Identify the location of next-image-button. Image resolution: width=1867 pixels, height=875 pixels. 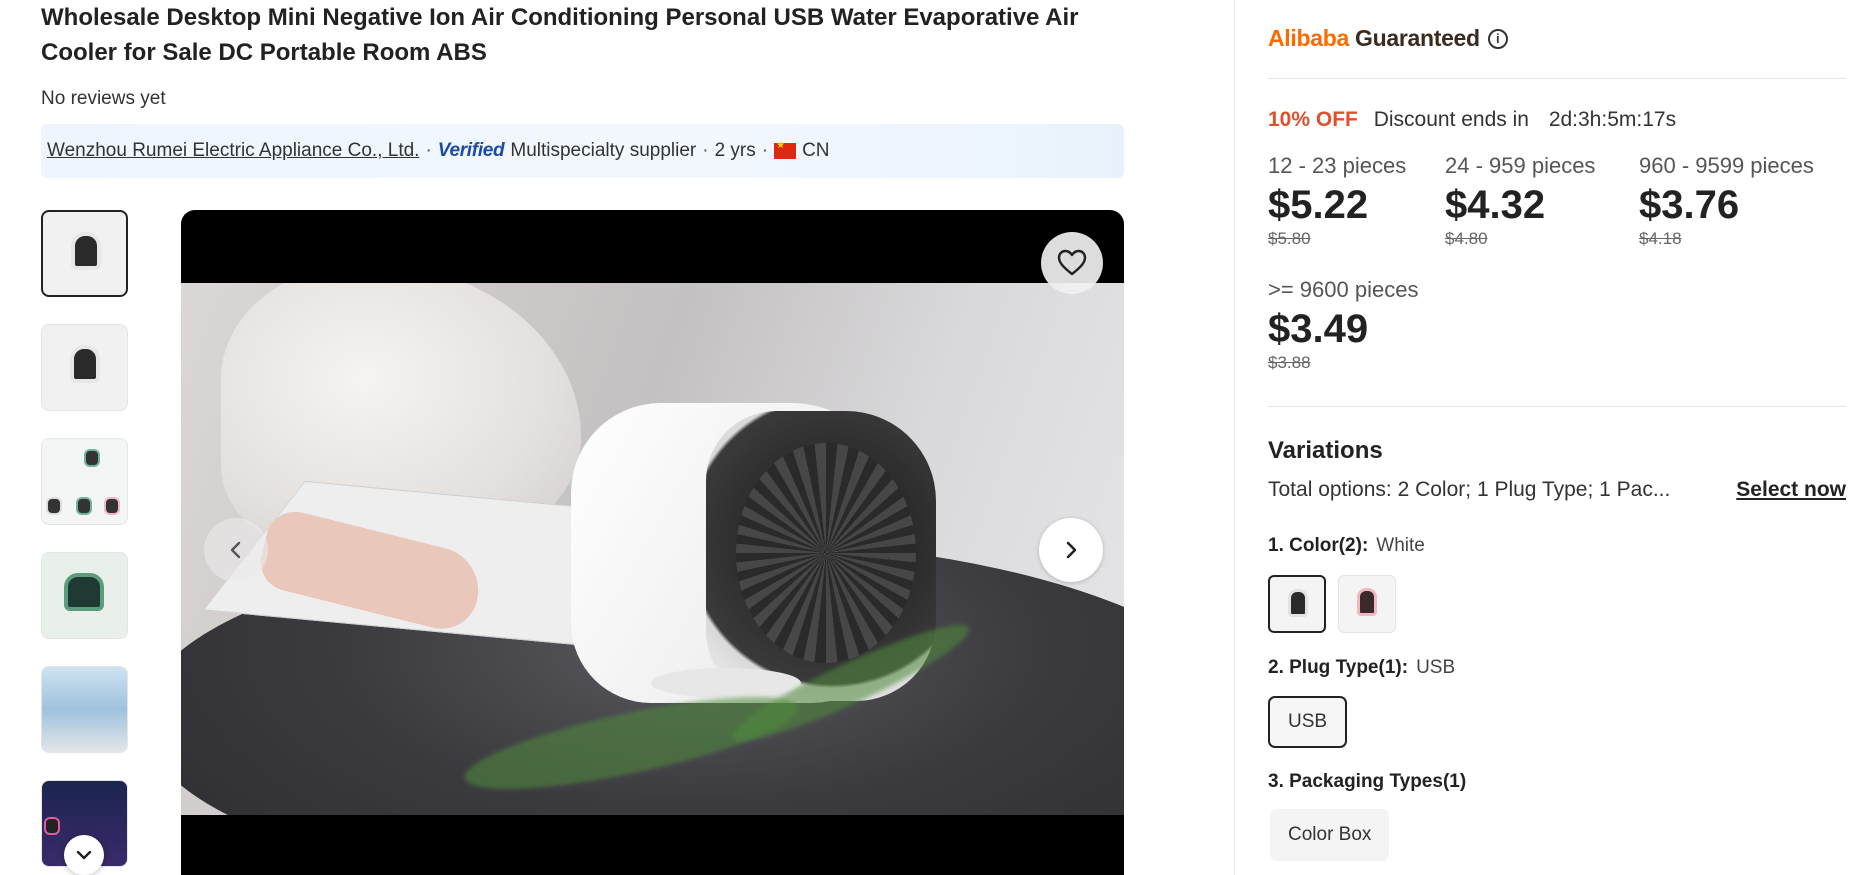
(1071, 550).